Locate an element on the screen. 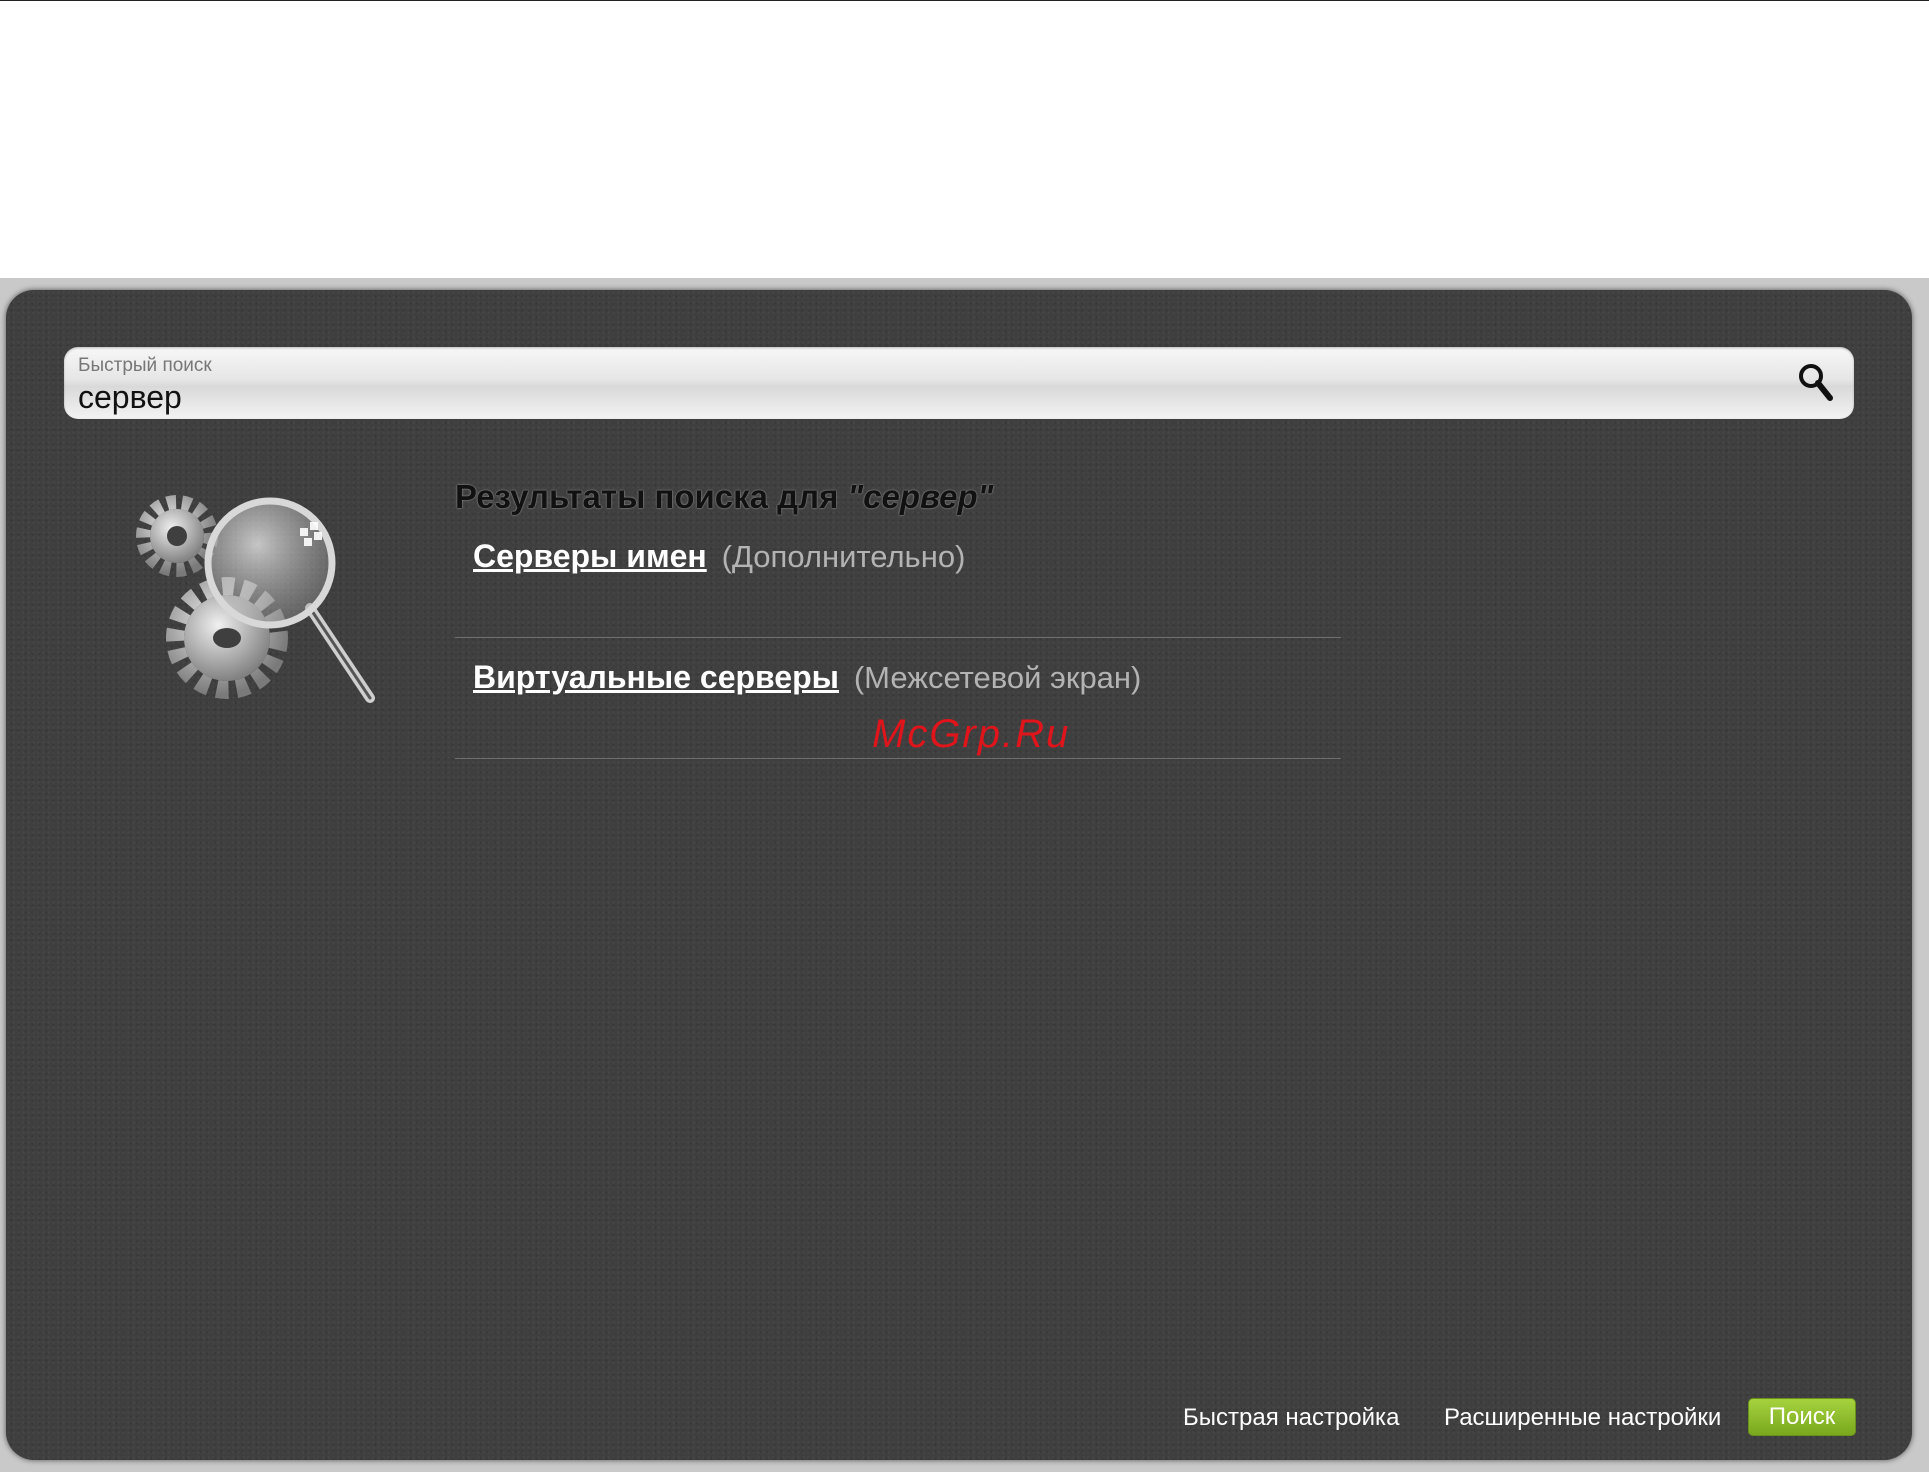  result-link-name-servers: Серверы имен is located at coordinates (590, 556).